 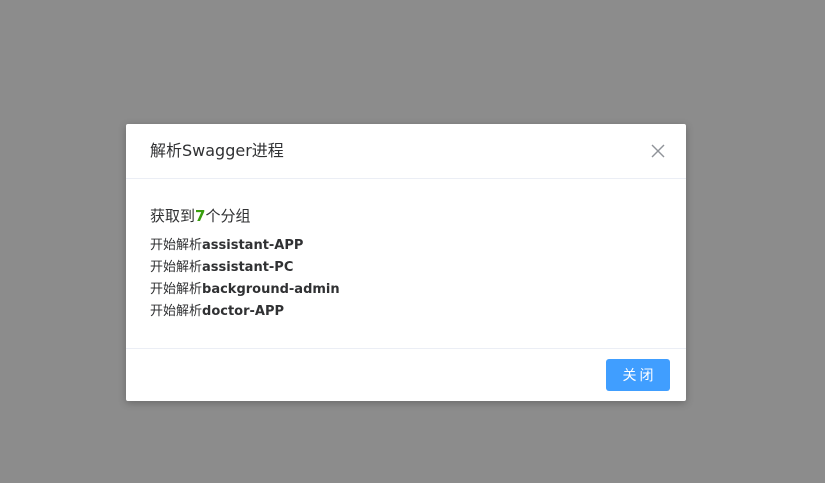 I want to click on summary-suffix: 个分组, so click(x=228, y=216).